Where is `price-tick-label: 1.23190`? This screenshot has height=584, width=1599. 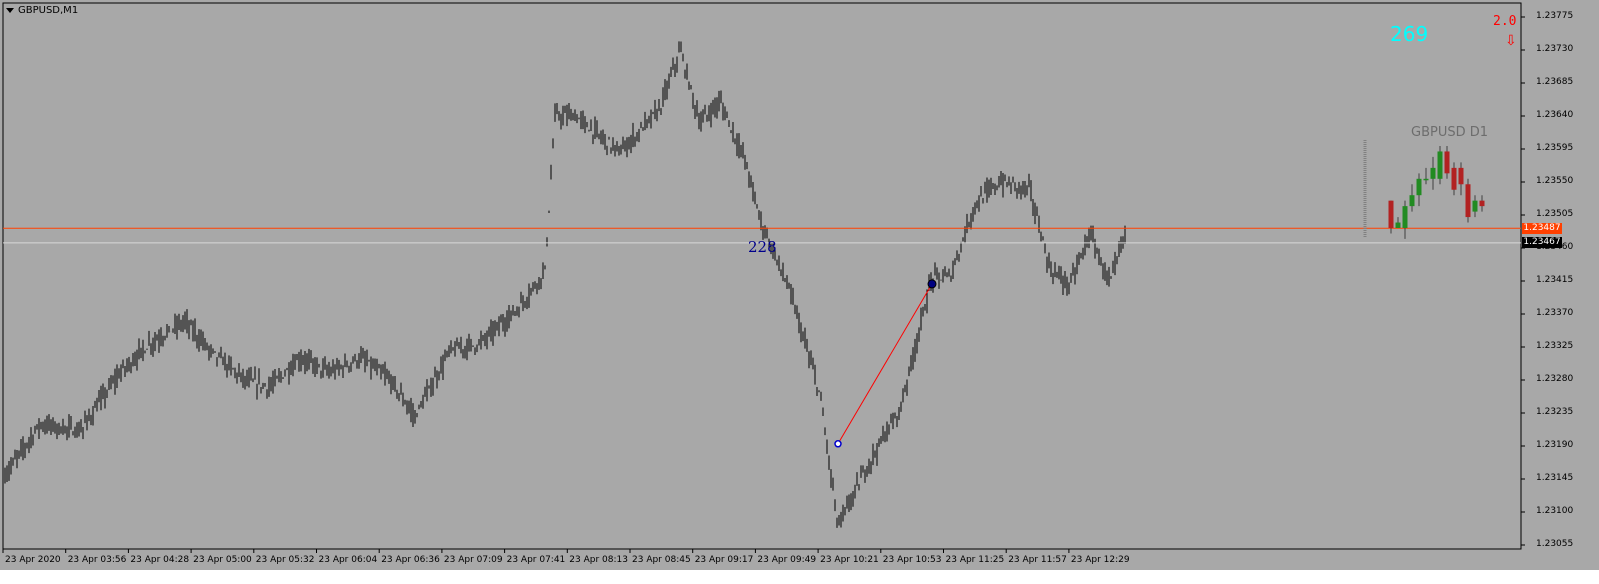
price-tick-label: 1.23190 is located at coordinates (1555, 445).